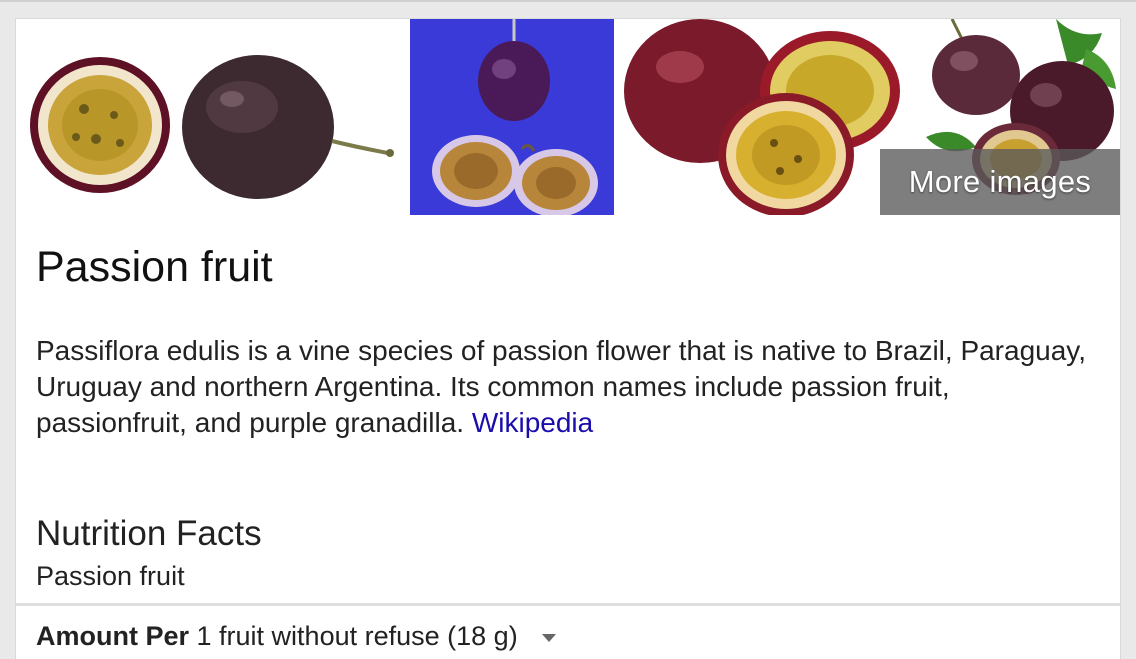 The image size is (1136, 659). Describe the element at coordinates (154, 267) in the screenshot. I see `entity-title: Passion fruit` at that location.